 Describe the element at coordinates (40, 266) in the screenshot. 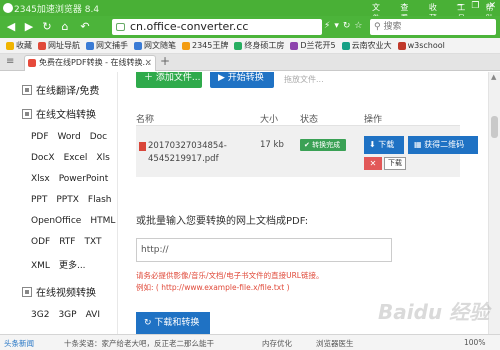

I see `format-link-xml: XML` at that location.